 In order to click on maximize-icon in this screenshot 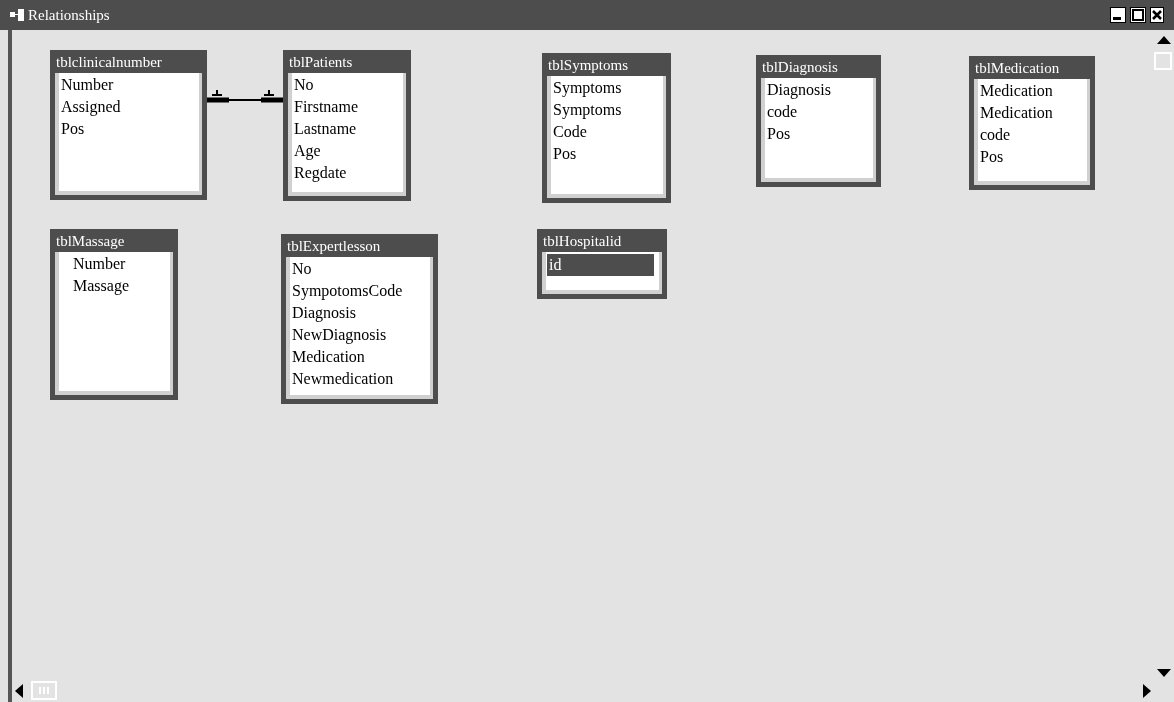, I will do `click(1138, 15)`.